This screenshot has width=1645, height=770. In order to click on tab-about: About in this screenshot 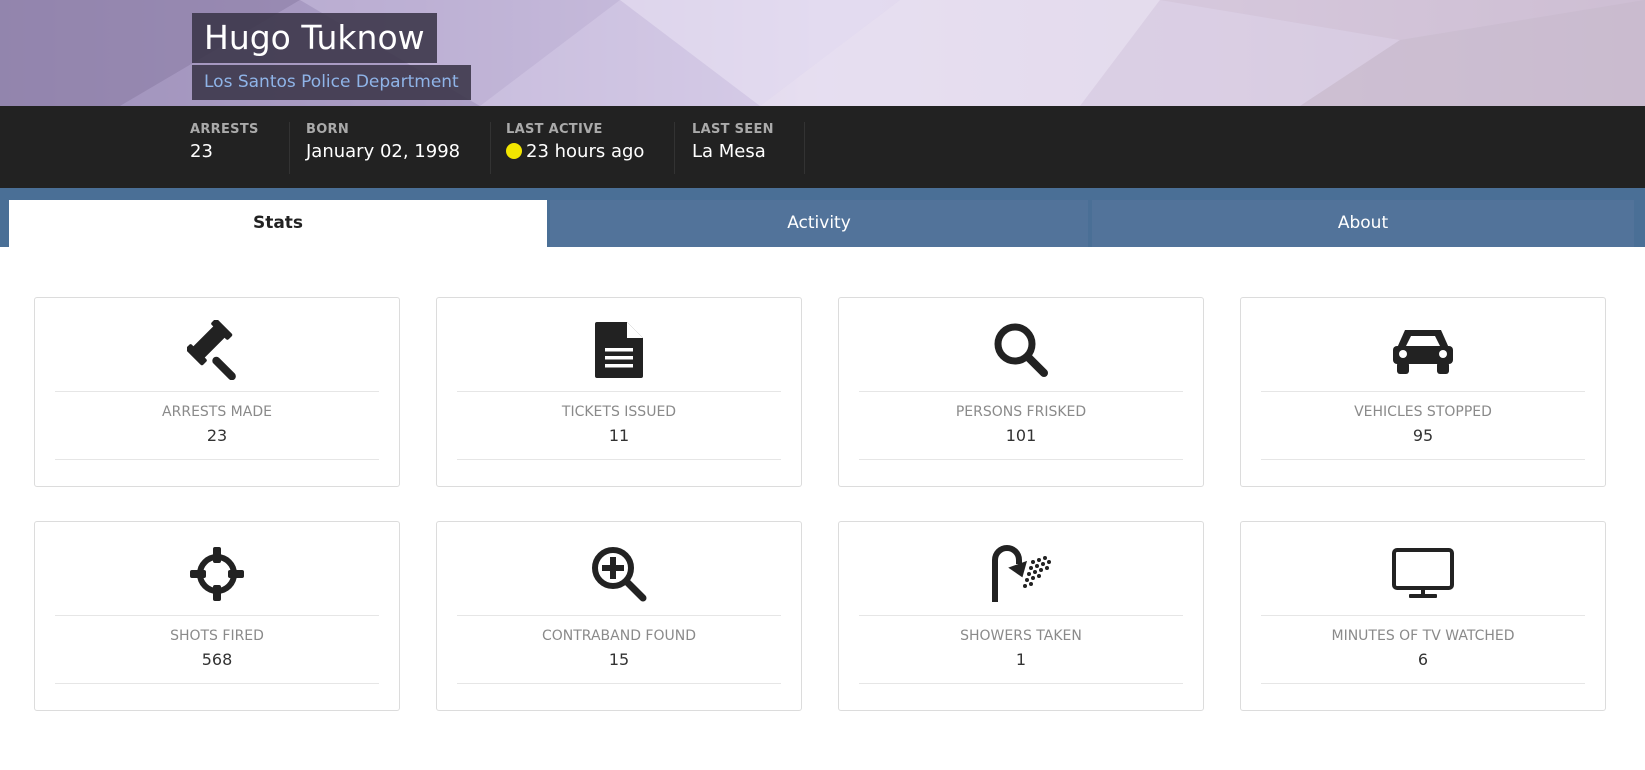, I will do `click(1363, 223)`.